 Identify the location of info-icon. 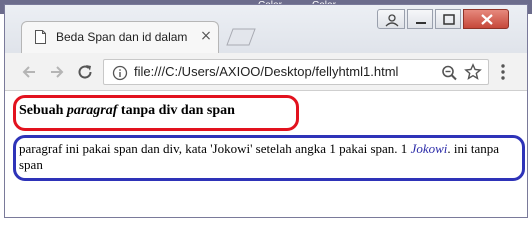
(120, 73).